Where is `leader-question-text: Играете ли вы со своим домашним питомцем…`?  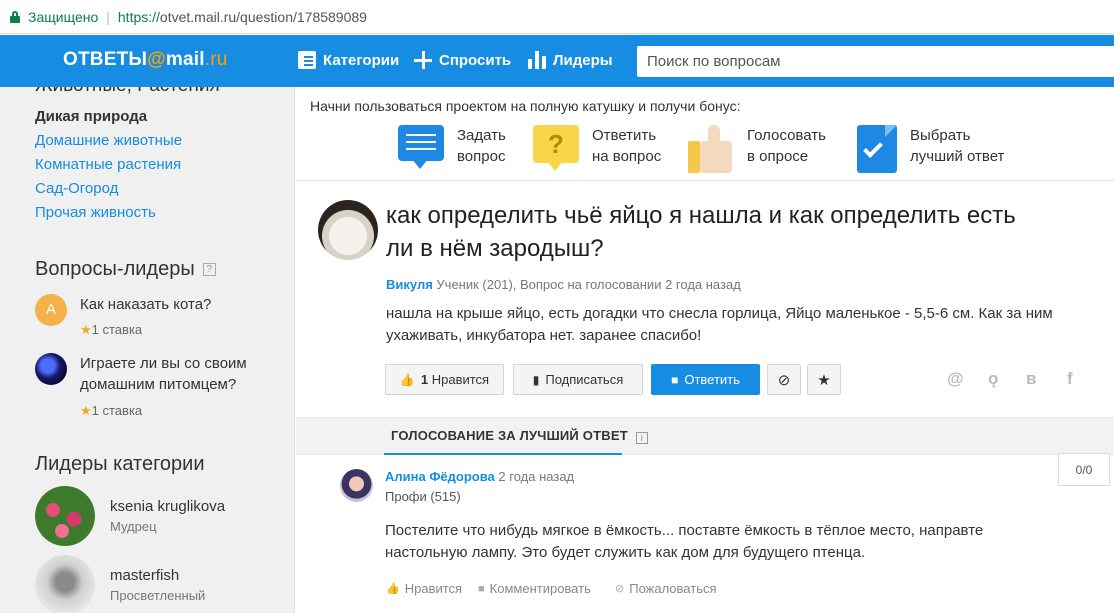 leader-question-text: Играете ли вы со своим домашним питомцем… is located at coordinates (180, 374).